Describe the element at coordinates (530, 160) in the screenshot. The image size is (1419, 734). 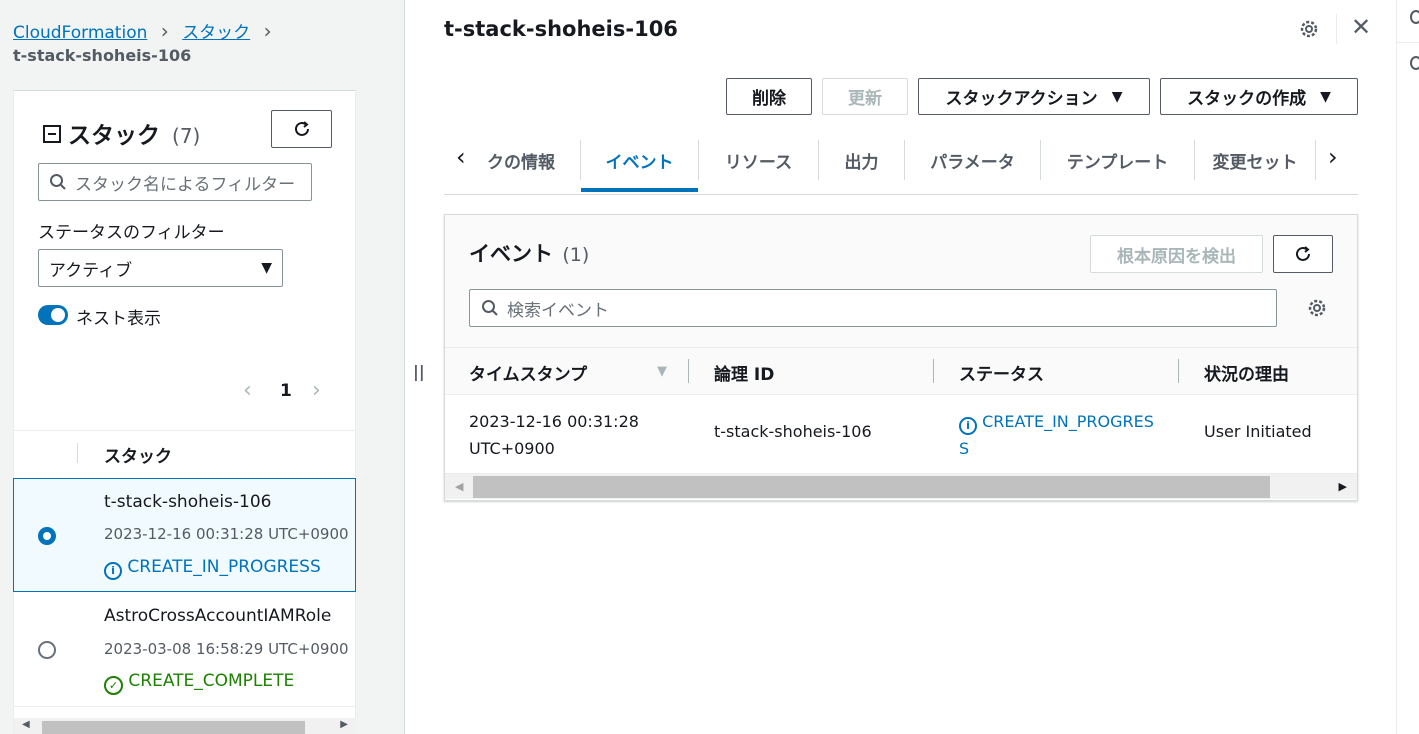
I see `tab-stack-info: クの情報` at that location.